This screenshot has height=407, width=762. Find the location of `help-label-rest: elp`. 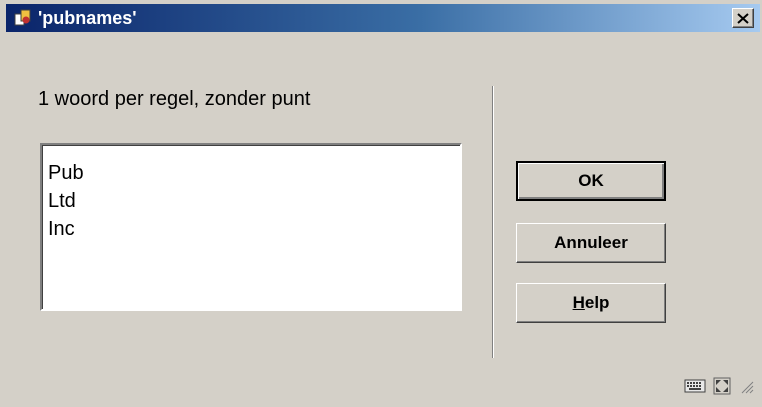

help-label-rest: elp is located at coordinates (597, 302).